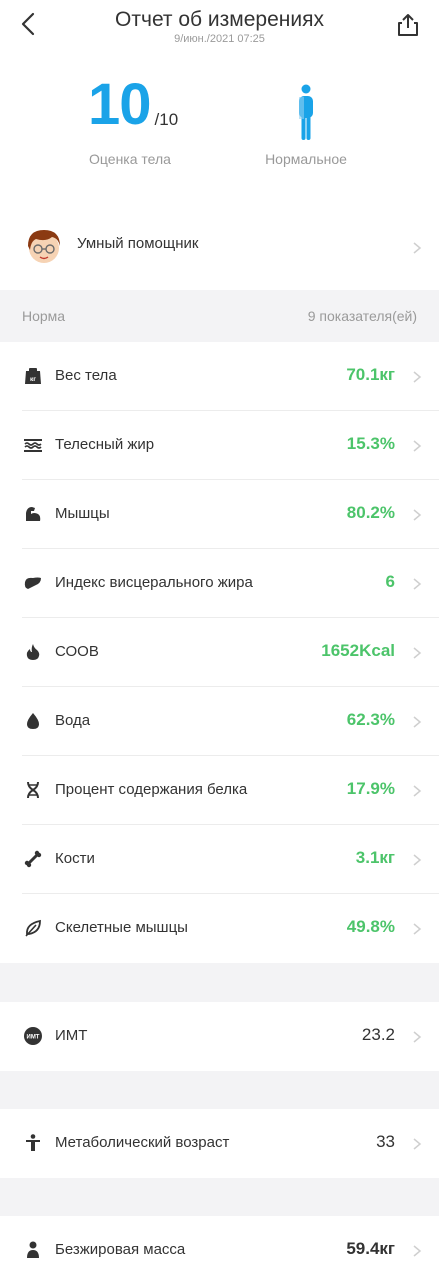 The width and height of the screenshot is (439, 1280). What do you see at coordinates (33, 859) in the screenshot?
I see `bone-icon` at bounding box center [33, 859].